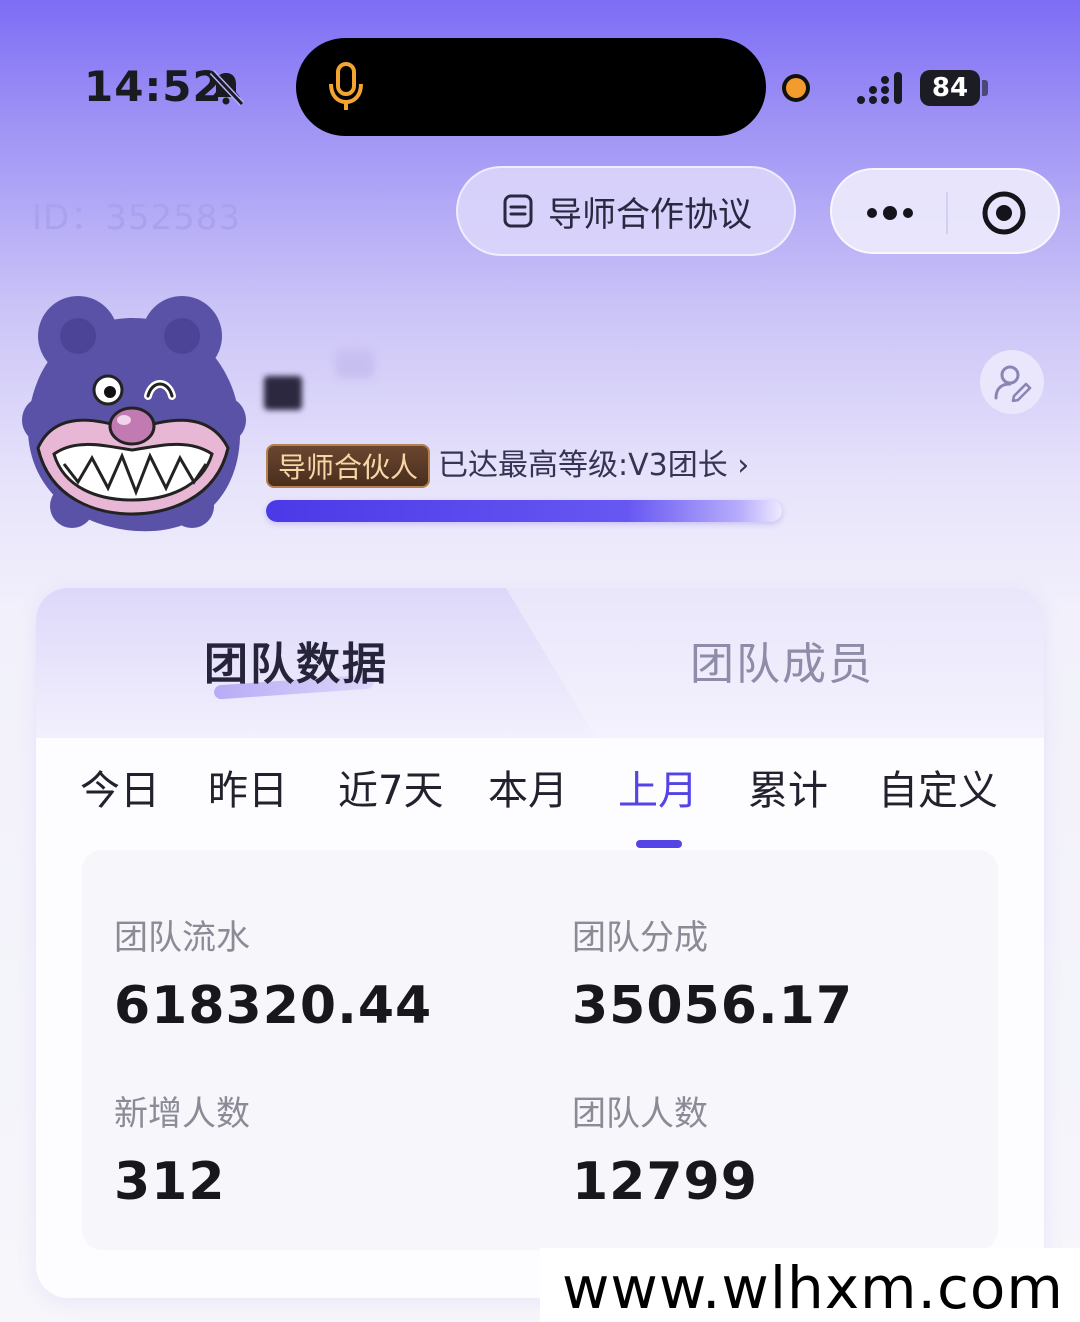  Describe the element at coordinates (796, 88) in the screenshot. I see `recording-indicator` at that location.